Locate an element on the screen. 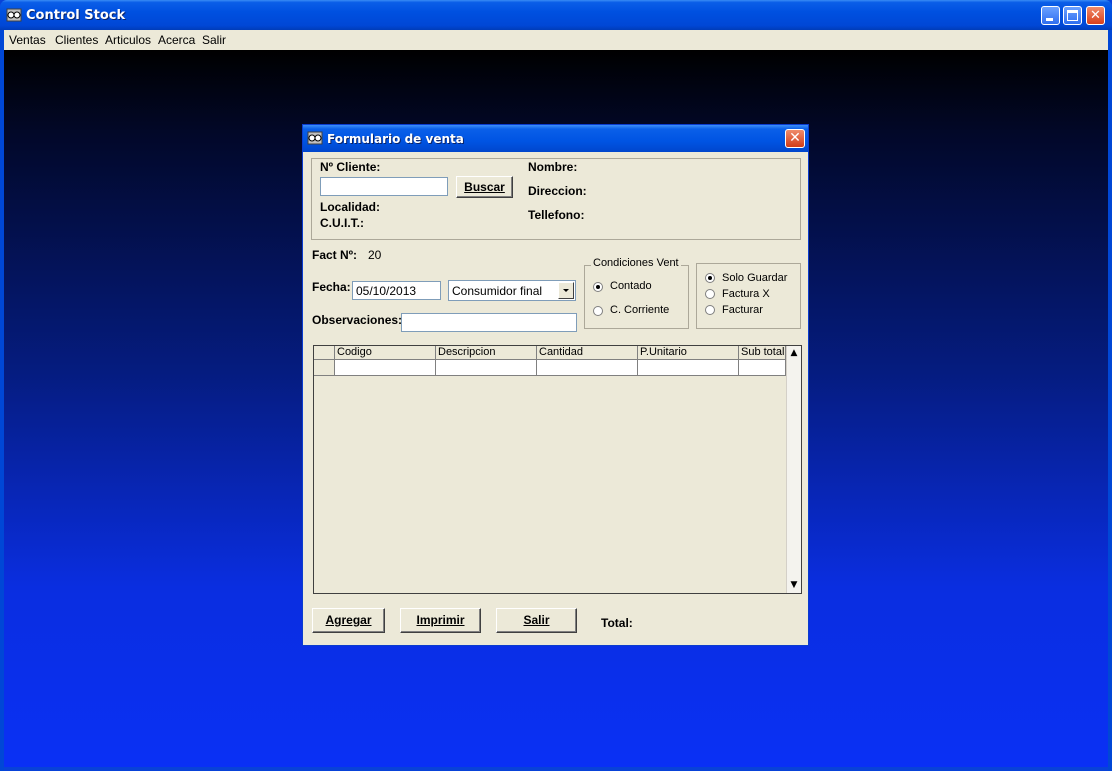 Image resolution: width=1112 pixels, height=771 pixels. close-button: ✕ is located at coordinates (1095, 15).